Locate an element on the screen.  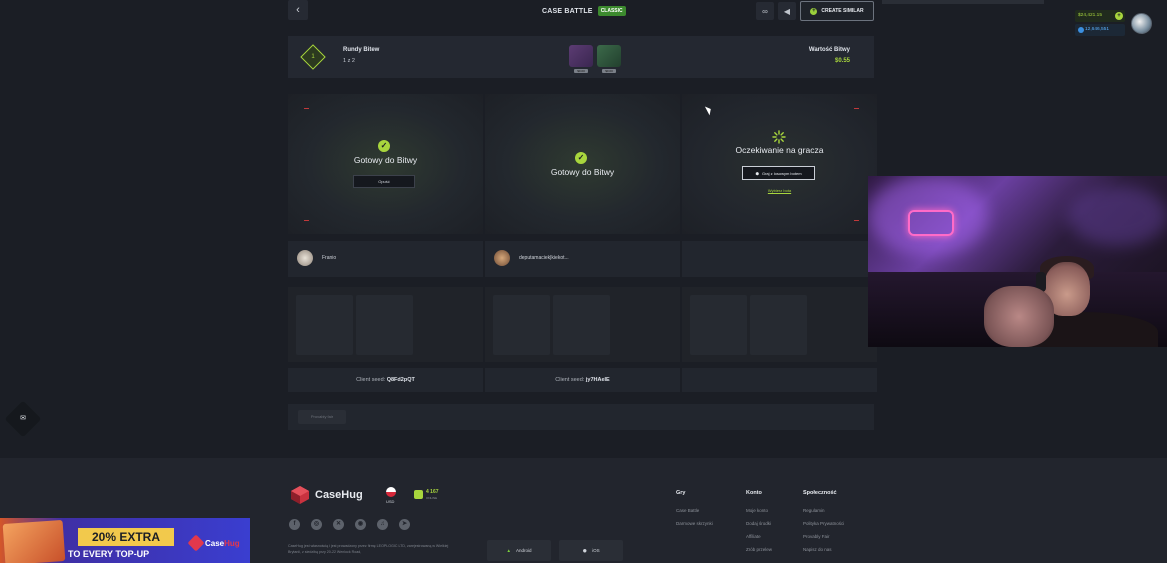
arena-player-1: ✓ Gotowy do Bitwy Opuść is located at coordinates (385, 164).